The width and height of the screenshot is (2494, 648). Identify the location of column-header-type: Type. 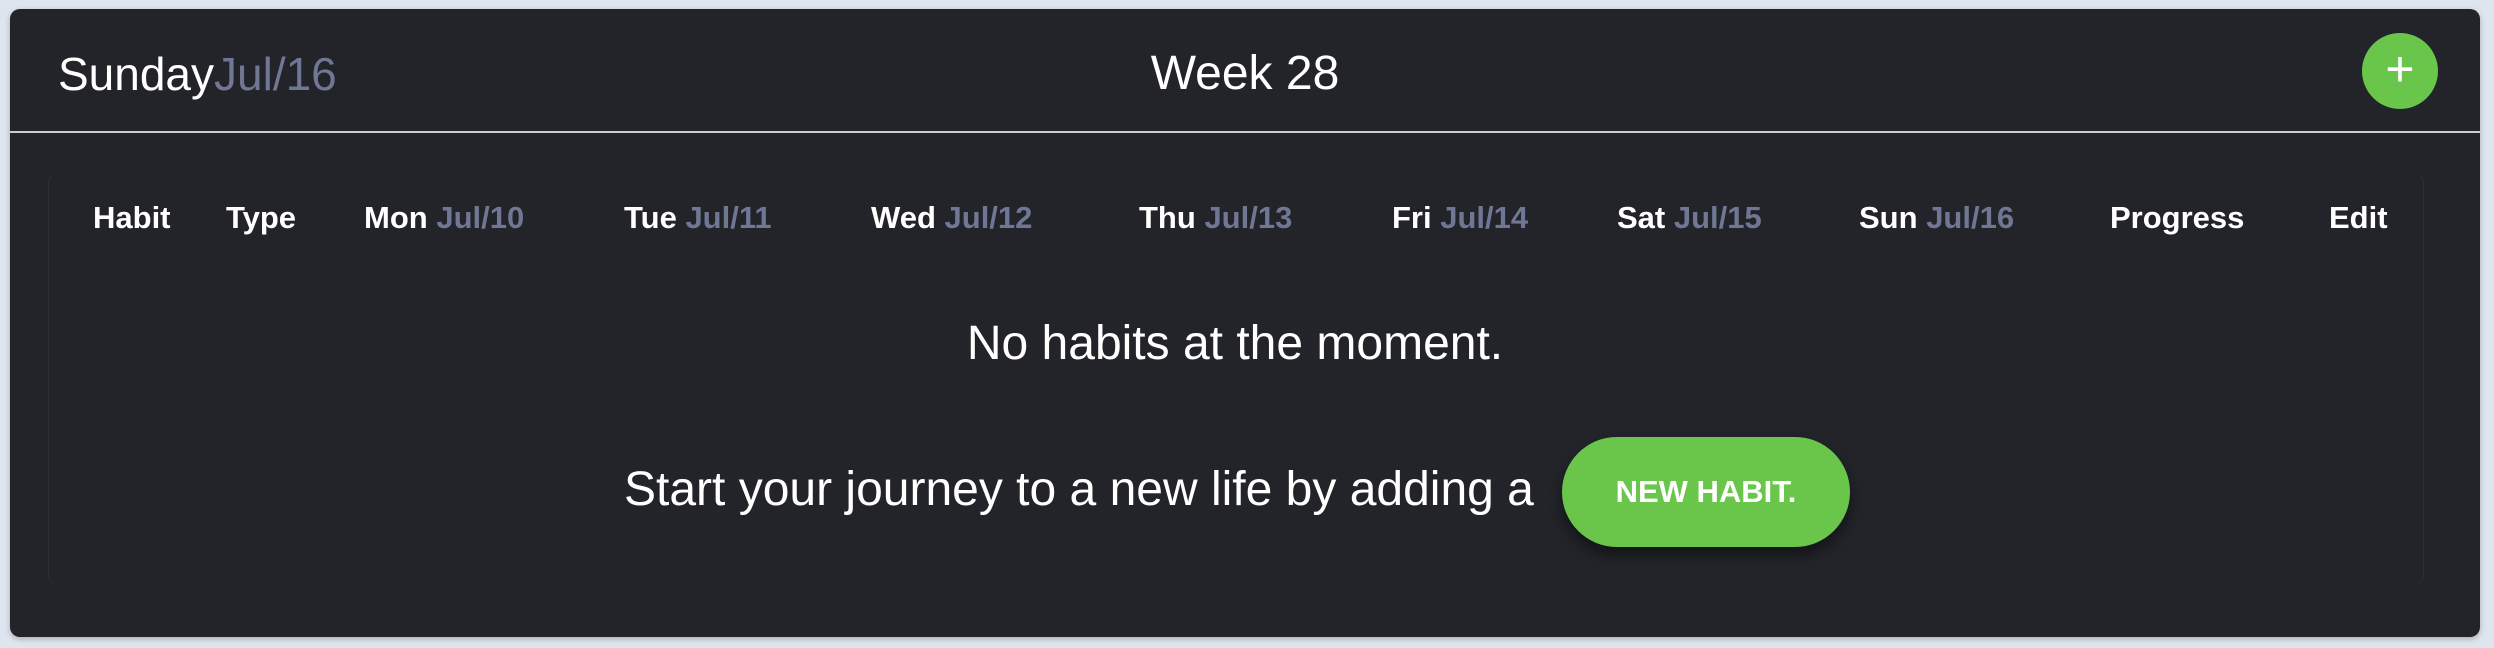
(261, 218).